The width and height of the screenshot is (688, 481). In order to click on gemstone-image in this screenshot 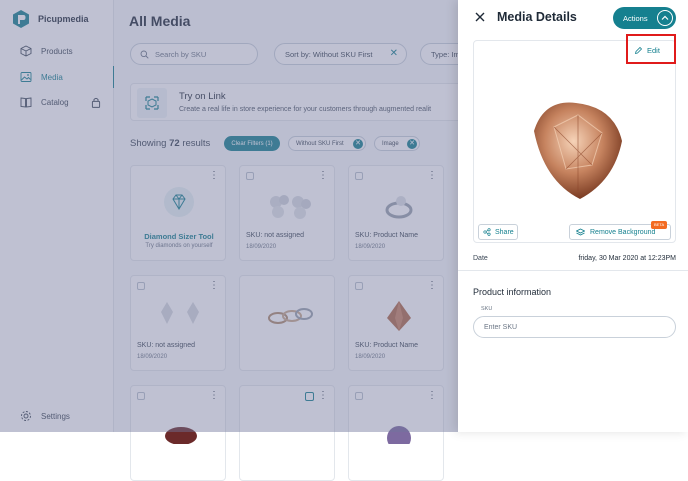, I will do `click(578, 150)`.